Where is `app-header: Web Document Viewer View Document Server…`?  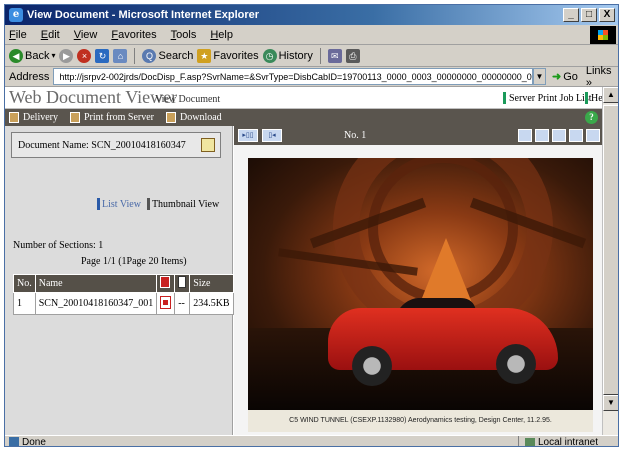
app-header: Web Document Viewer View Document Server… is located at coordinates (304, 98).